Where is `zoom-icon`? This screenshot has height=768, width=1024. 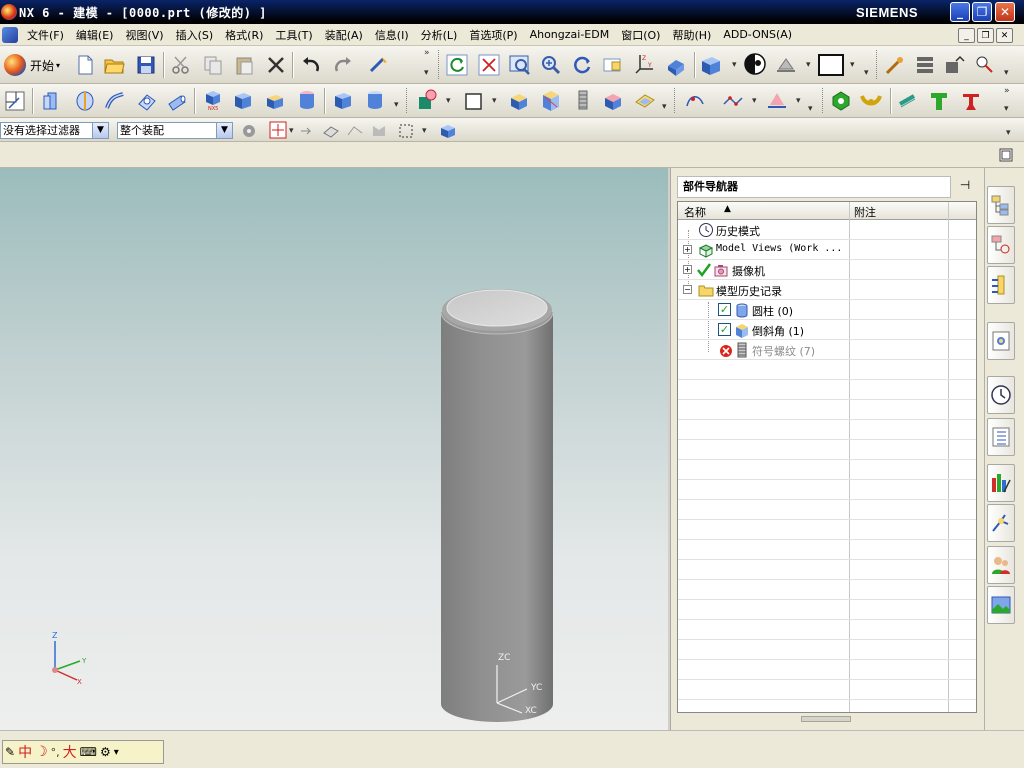
zoom-icon is located at coordinates (551, 65).